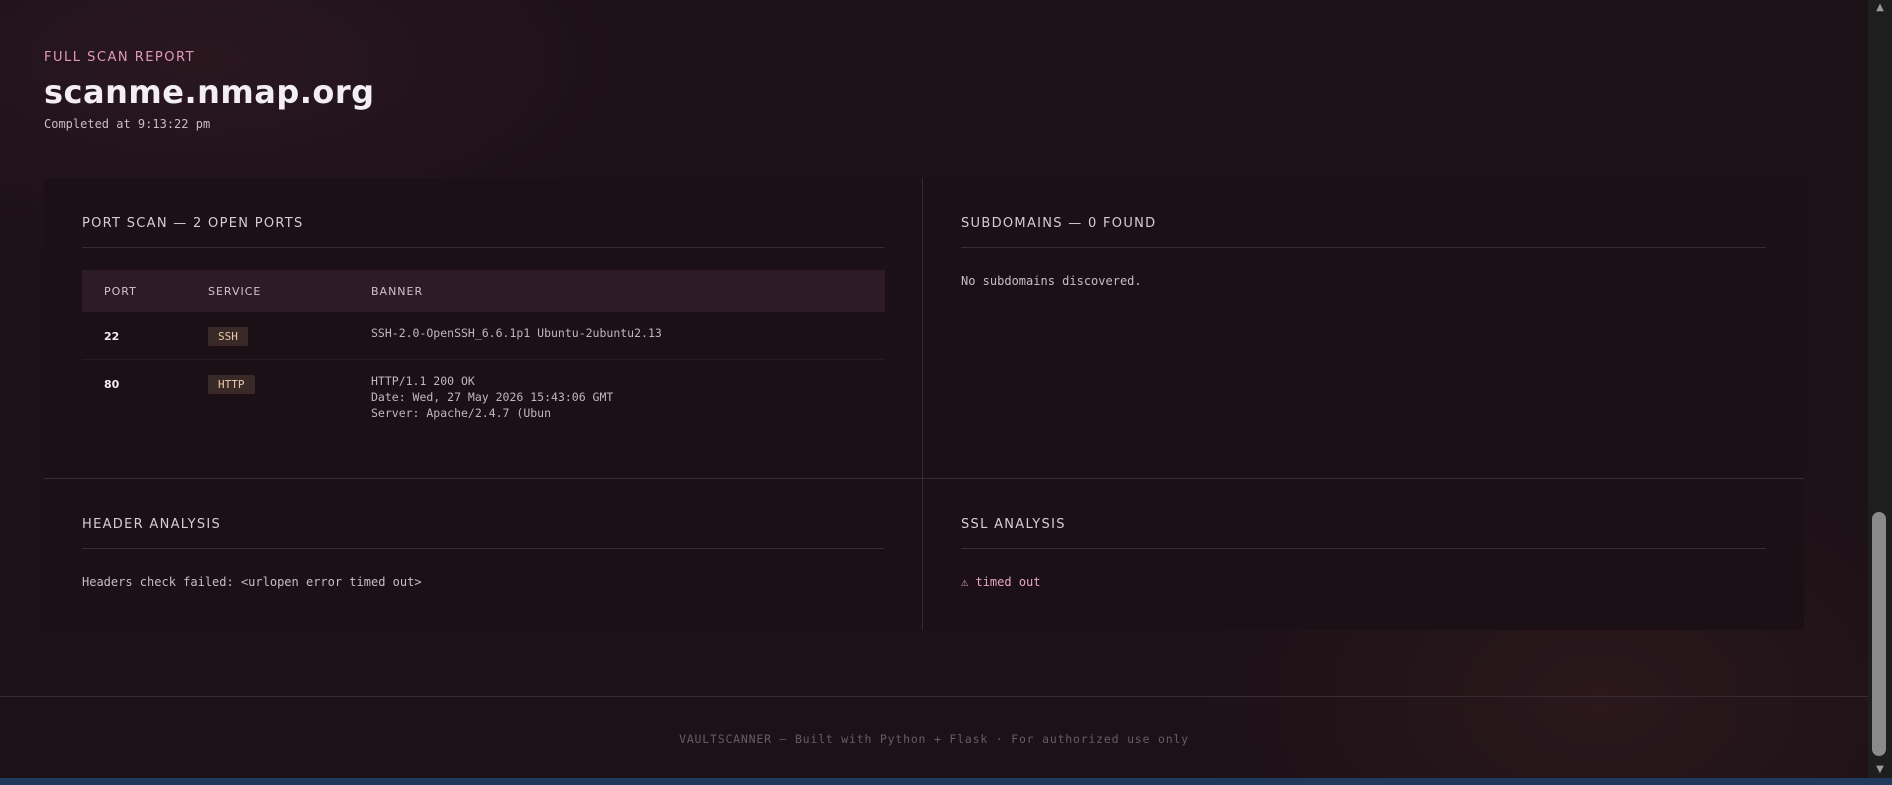  Describe the element at coordinates (965, 582) in the screenshot. I see `warning-icon: ⚠` at that location.